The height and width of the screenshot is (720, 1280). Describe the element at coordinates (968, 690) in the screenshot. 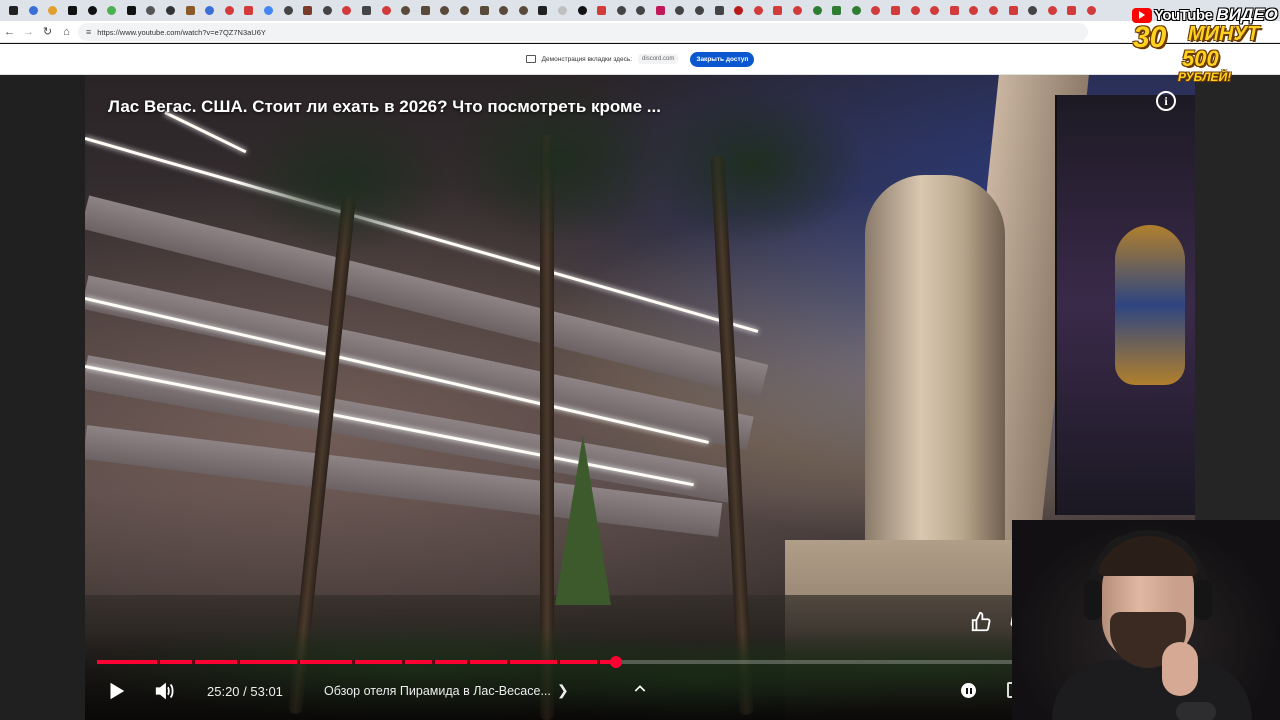

I see `autoplay-toggle` at that location.